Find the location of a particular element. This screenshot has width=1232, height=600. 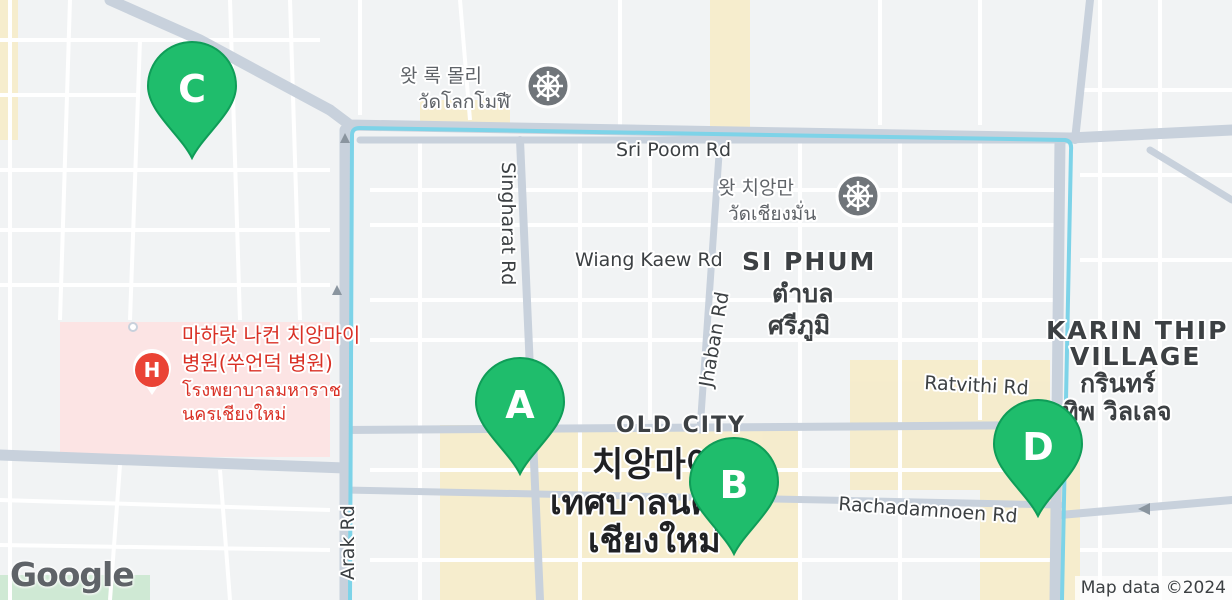

area-si-phum-th1: ตำบล is located at coordinates (802, 293).